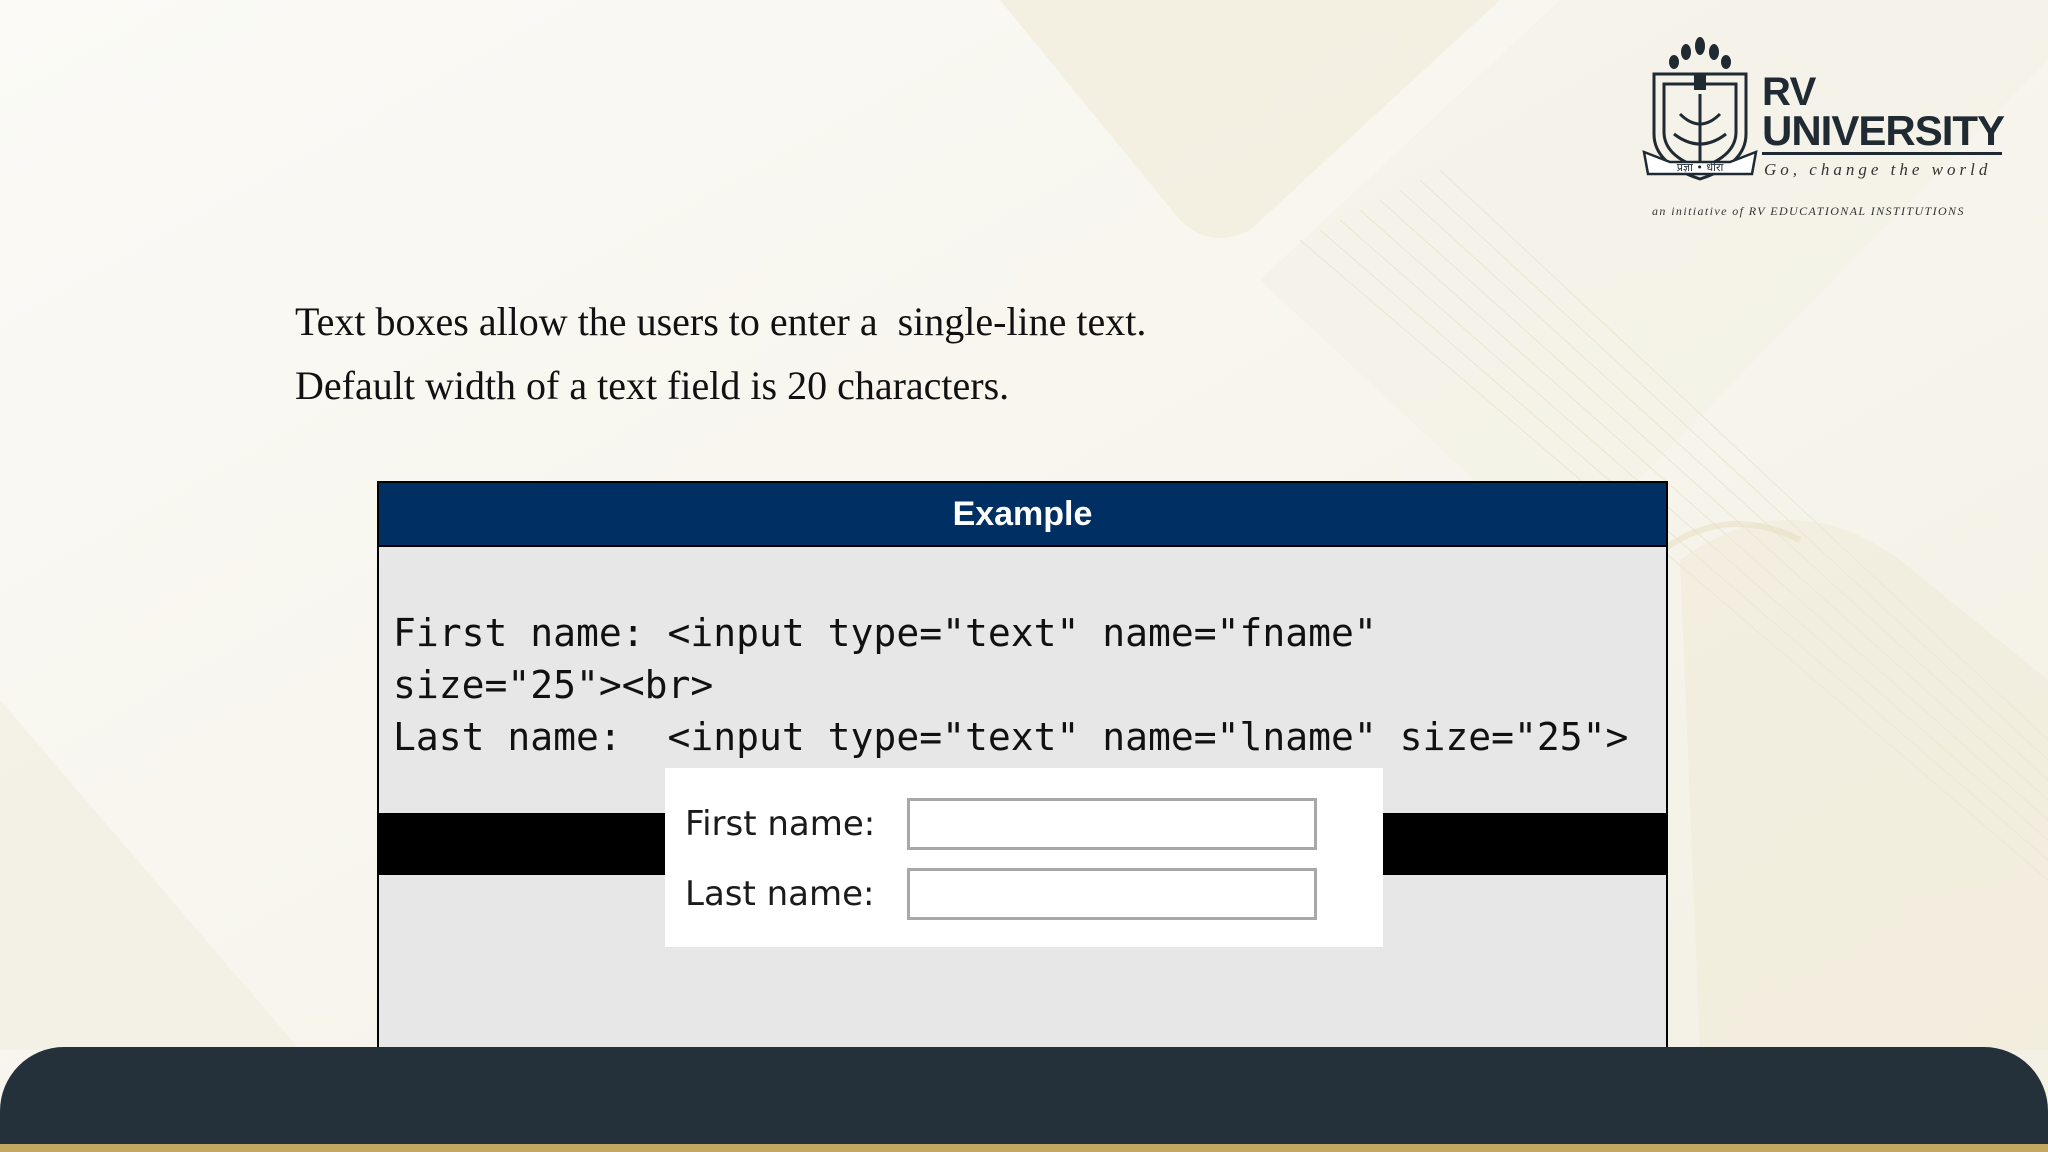 The height and width of the screenshot is (1152, 2048). I want to click on first-name-input, so click(1112, 824).